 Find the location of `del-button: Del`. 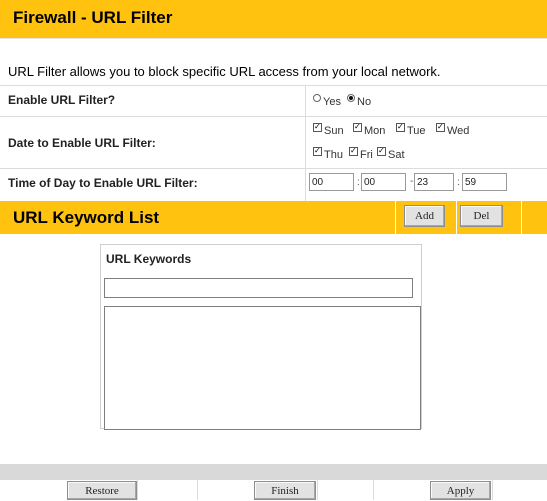

del-button: Del is located at coordinates (481, 216).